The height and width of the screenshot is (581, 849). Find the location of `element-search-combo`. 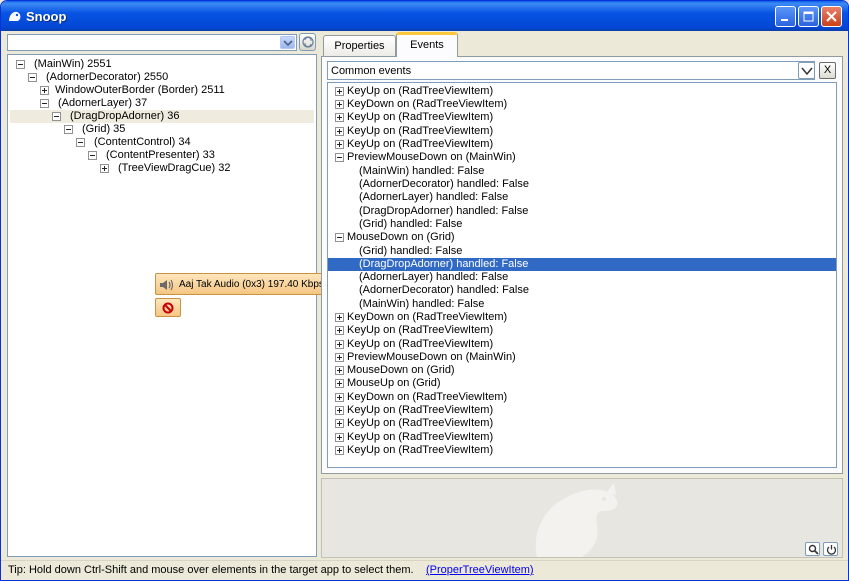

element-search-combo is located at coordinates (152, 42).